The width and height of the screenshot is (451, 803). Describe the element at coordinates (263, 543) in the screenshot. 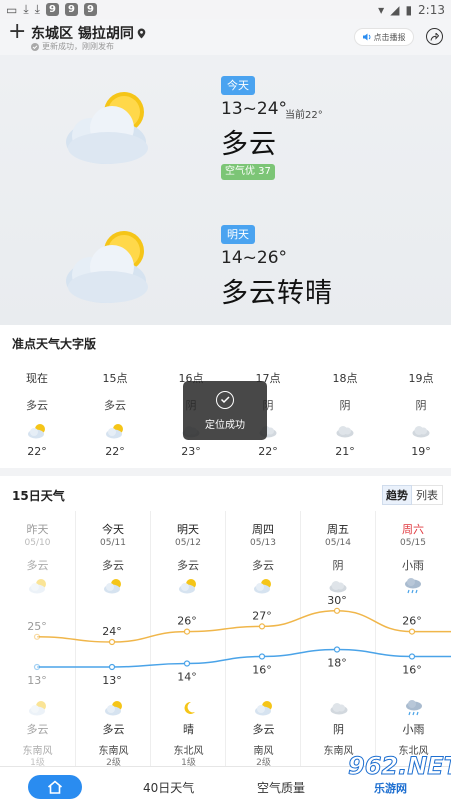

I see `day-date: 05/13` at that location.